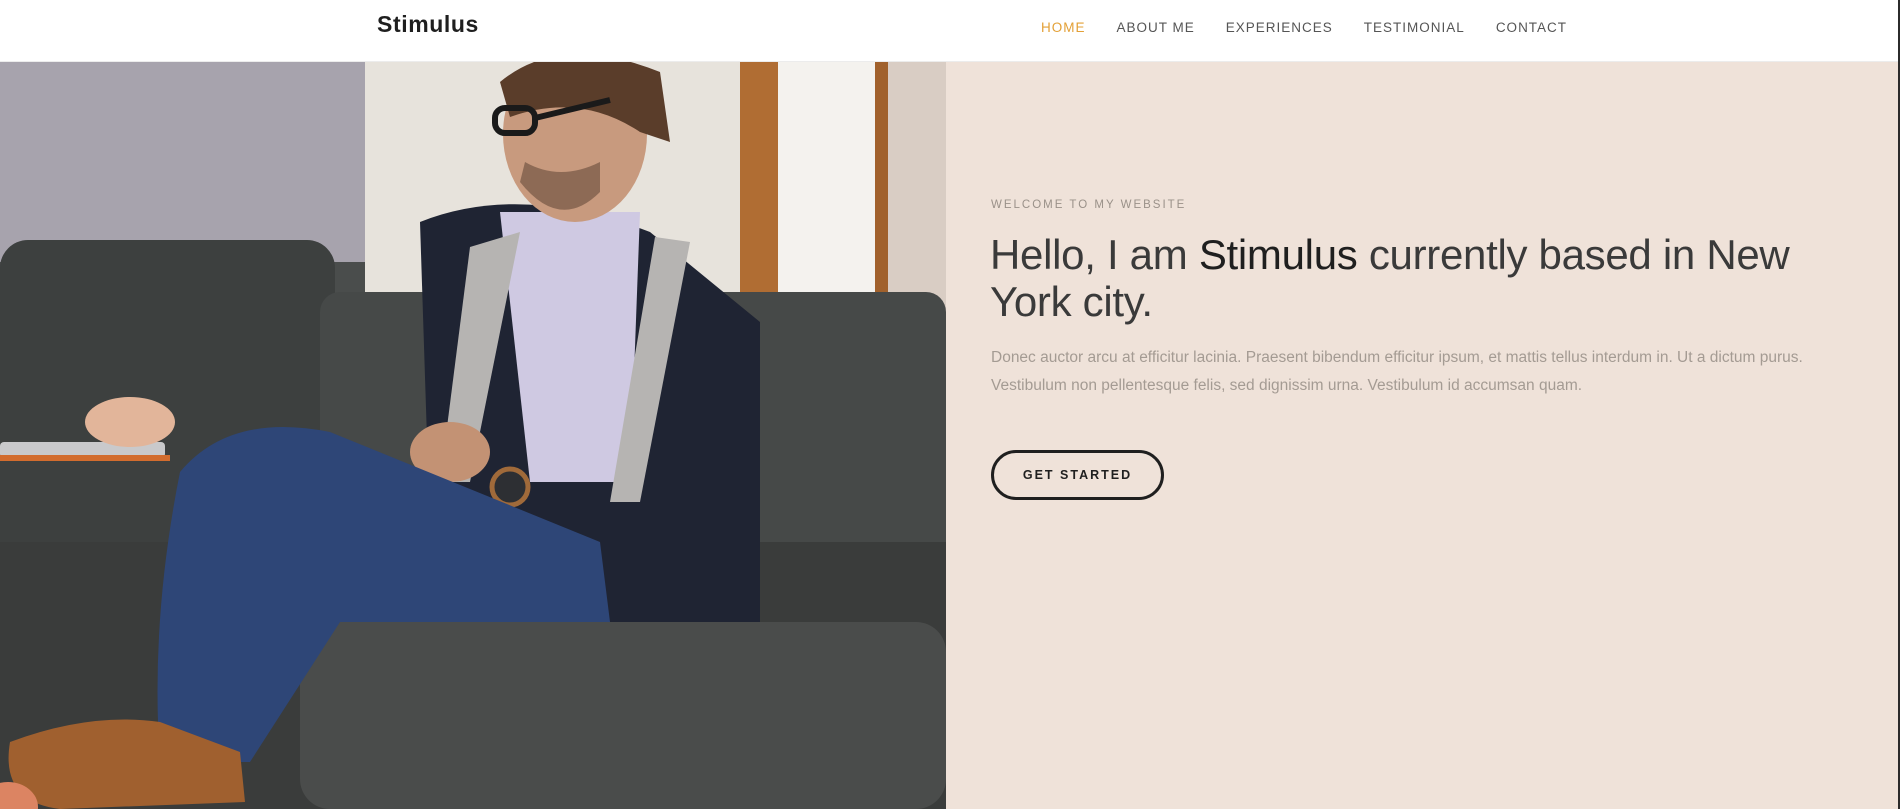  I want to click on nav-testimonial: TESTIMONIAL, so click(1414, 27).